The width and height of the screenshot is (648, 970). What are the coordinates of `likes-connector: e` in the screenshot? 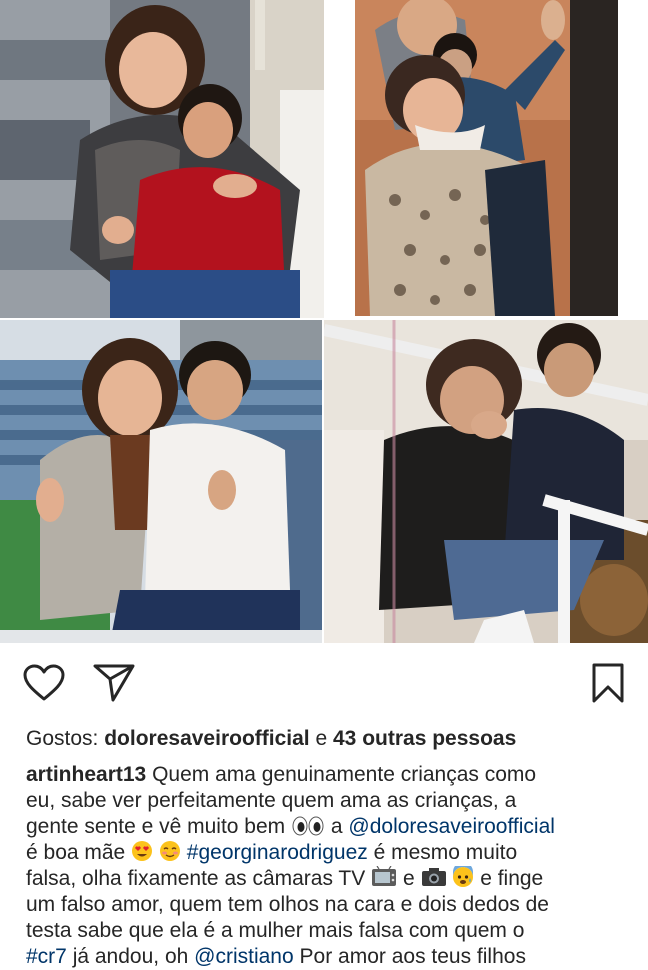 It's located at (321, 738).